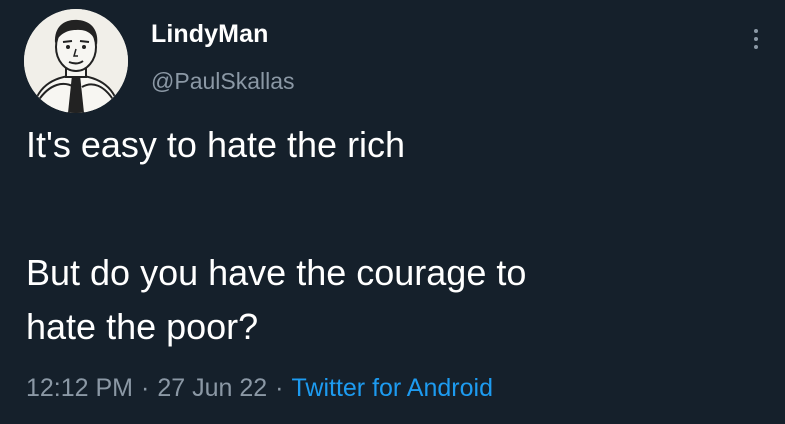  I want to click on tweet-metadata: 12:12 PM · 27 Jun 22 · Twitter for Android, so click(259, 388).